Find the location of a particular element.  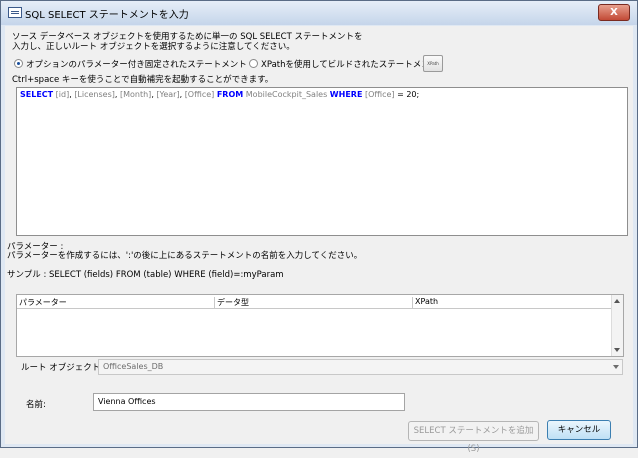

root-object-label: ルート オブジェクト: is located at coordinates (62, 368).